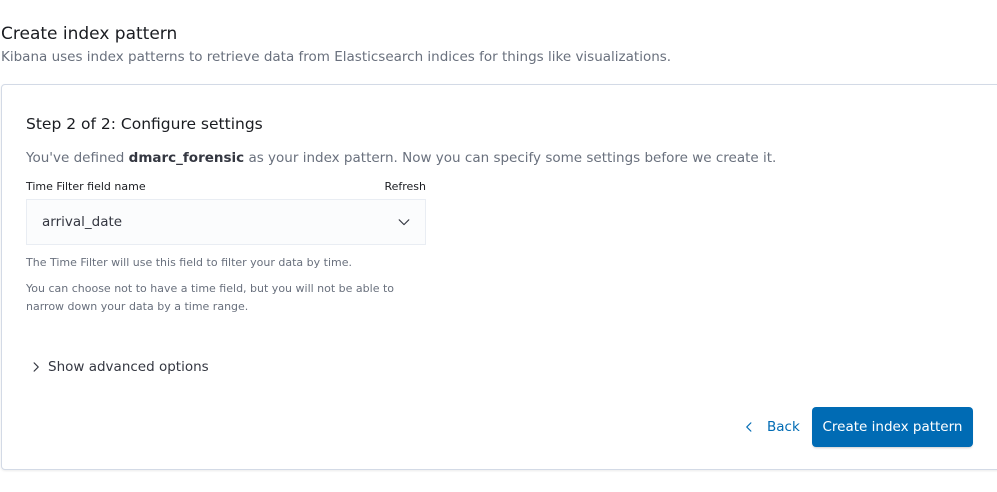  I want to click on time-filter-label-row: Time Filter field name Refresh, so click(226, 187).